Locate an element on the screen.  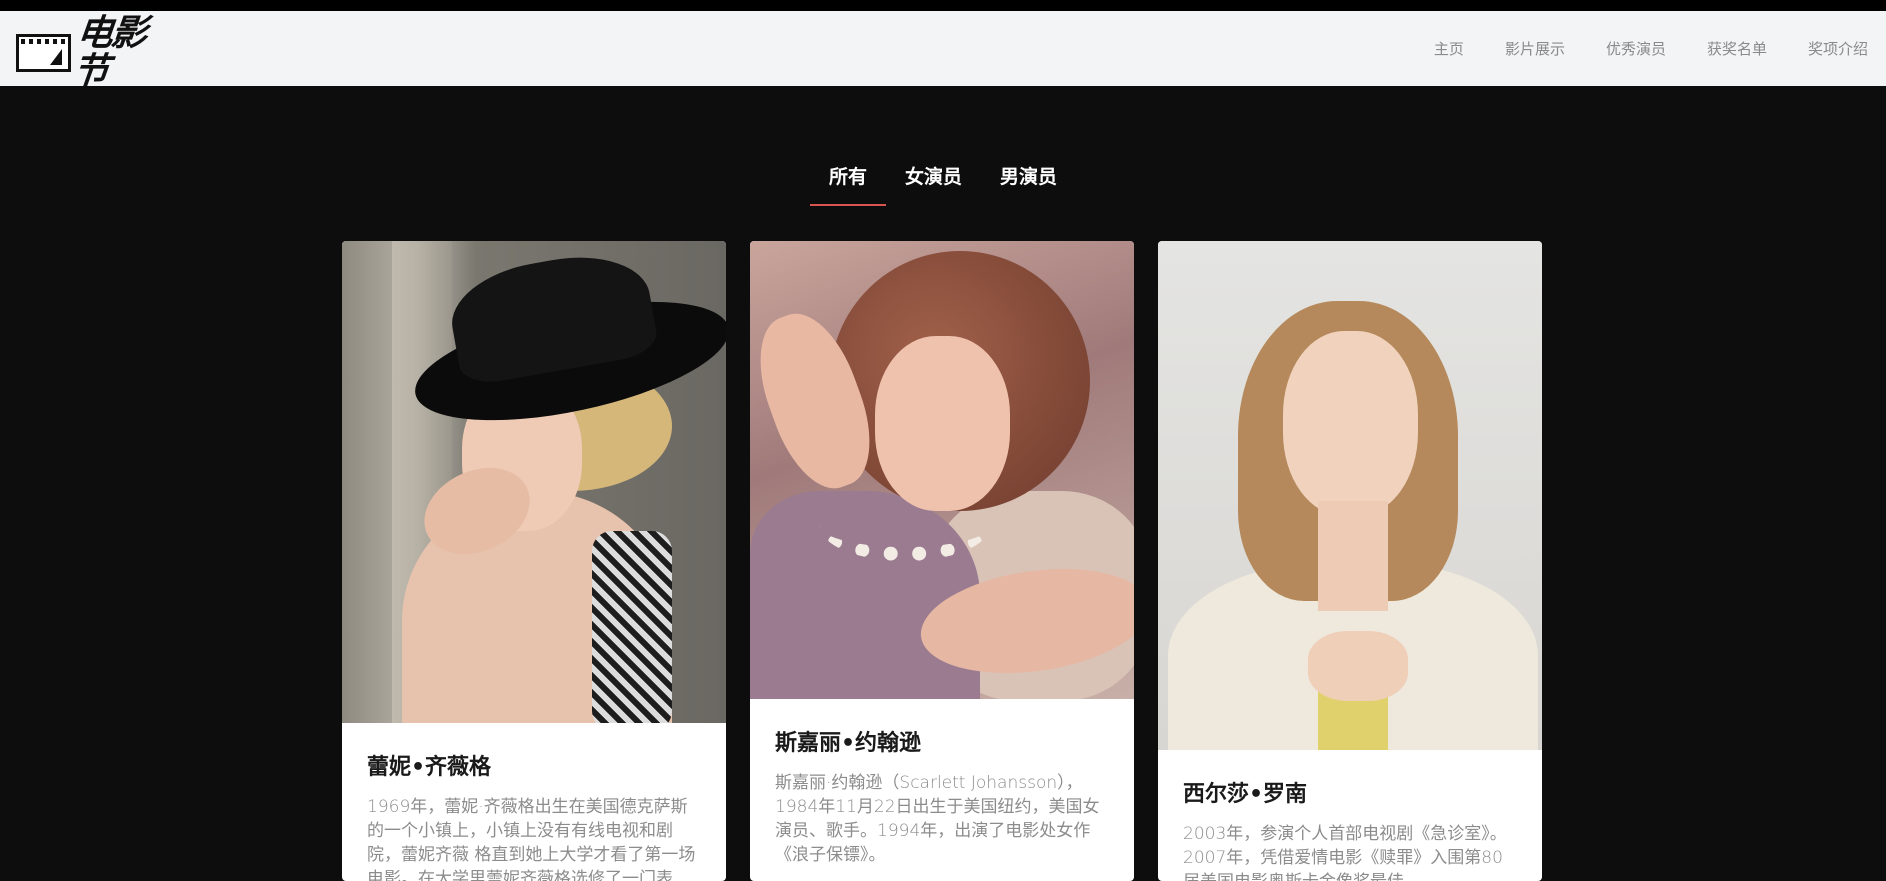
nav-home: 主页 is located at coordinates (1449, 48).